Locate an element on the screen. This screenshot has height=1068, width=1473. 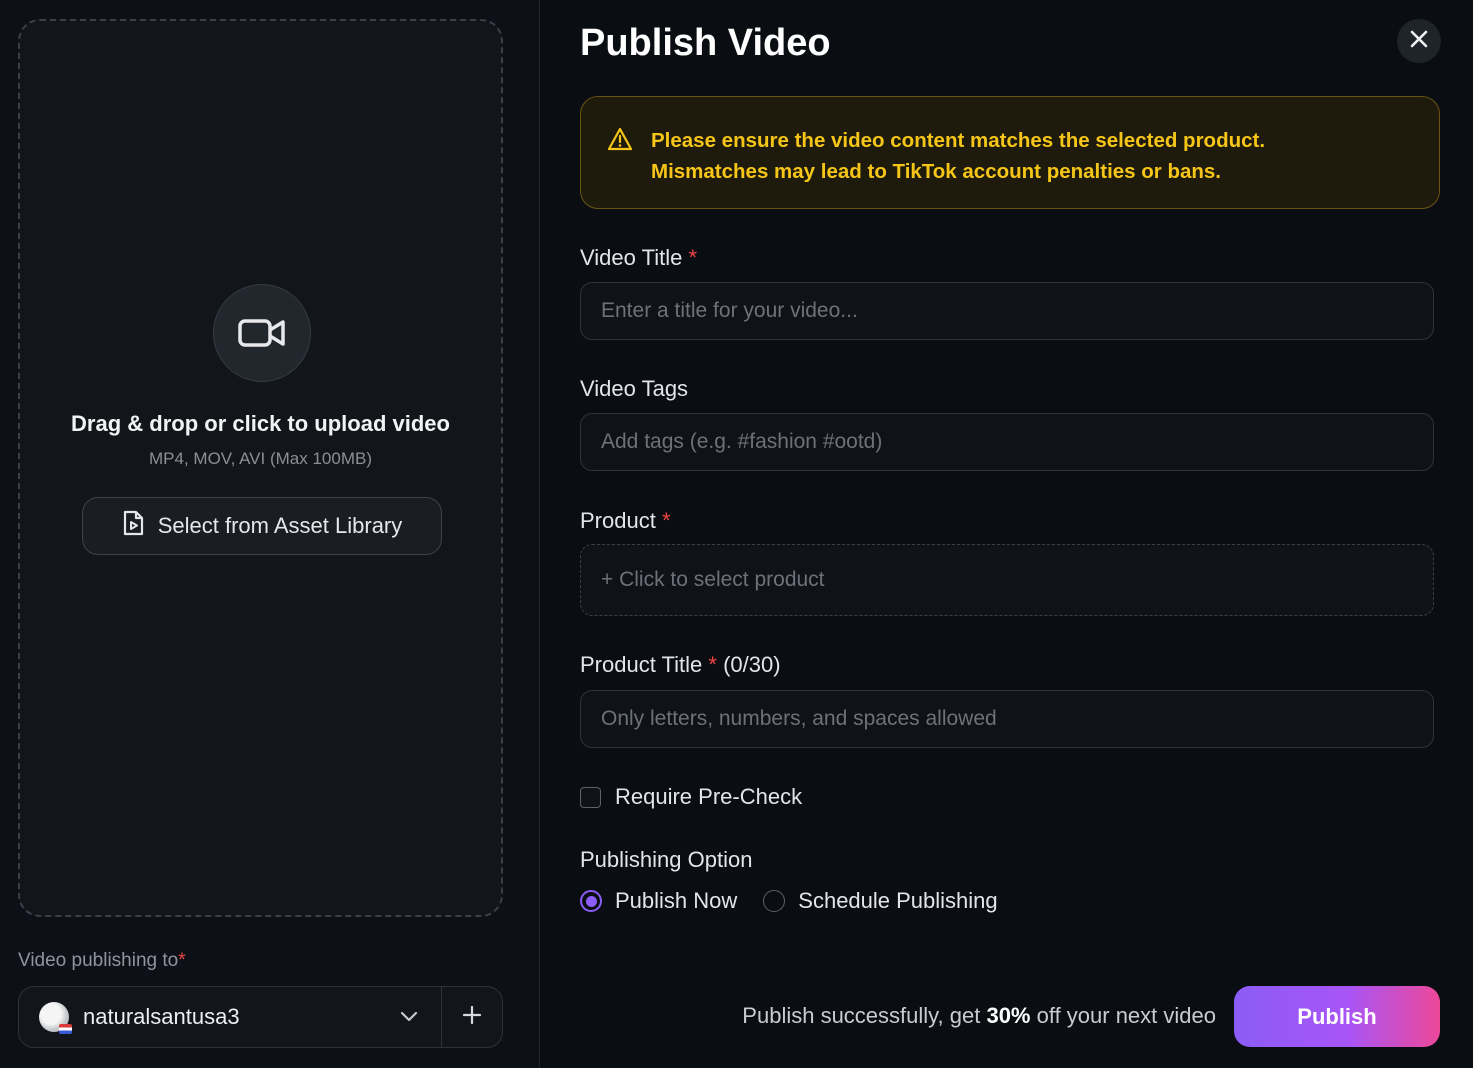
select-product-button: + Click to select product is located at coordinates (1007, 580).